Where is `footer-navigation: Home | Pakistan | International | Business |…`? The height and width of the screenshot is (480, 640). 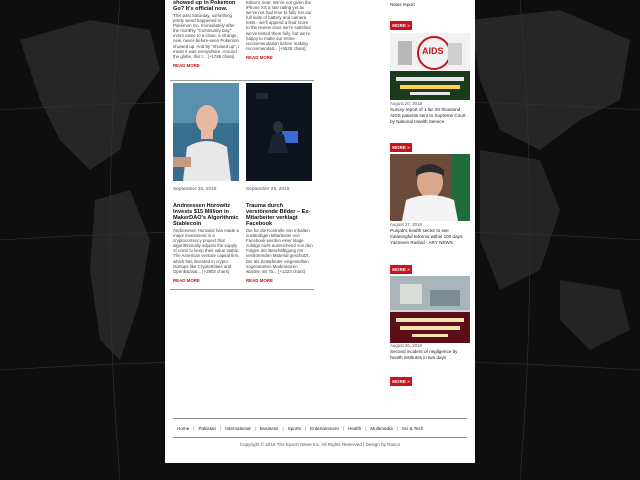
footer-navigation: Home | Pakistan | International | Business |… is located at coordinates (320, 428).